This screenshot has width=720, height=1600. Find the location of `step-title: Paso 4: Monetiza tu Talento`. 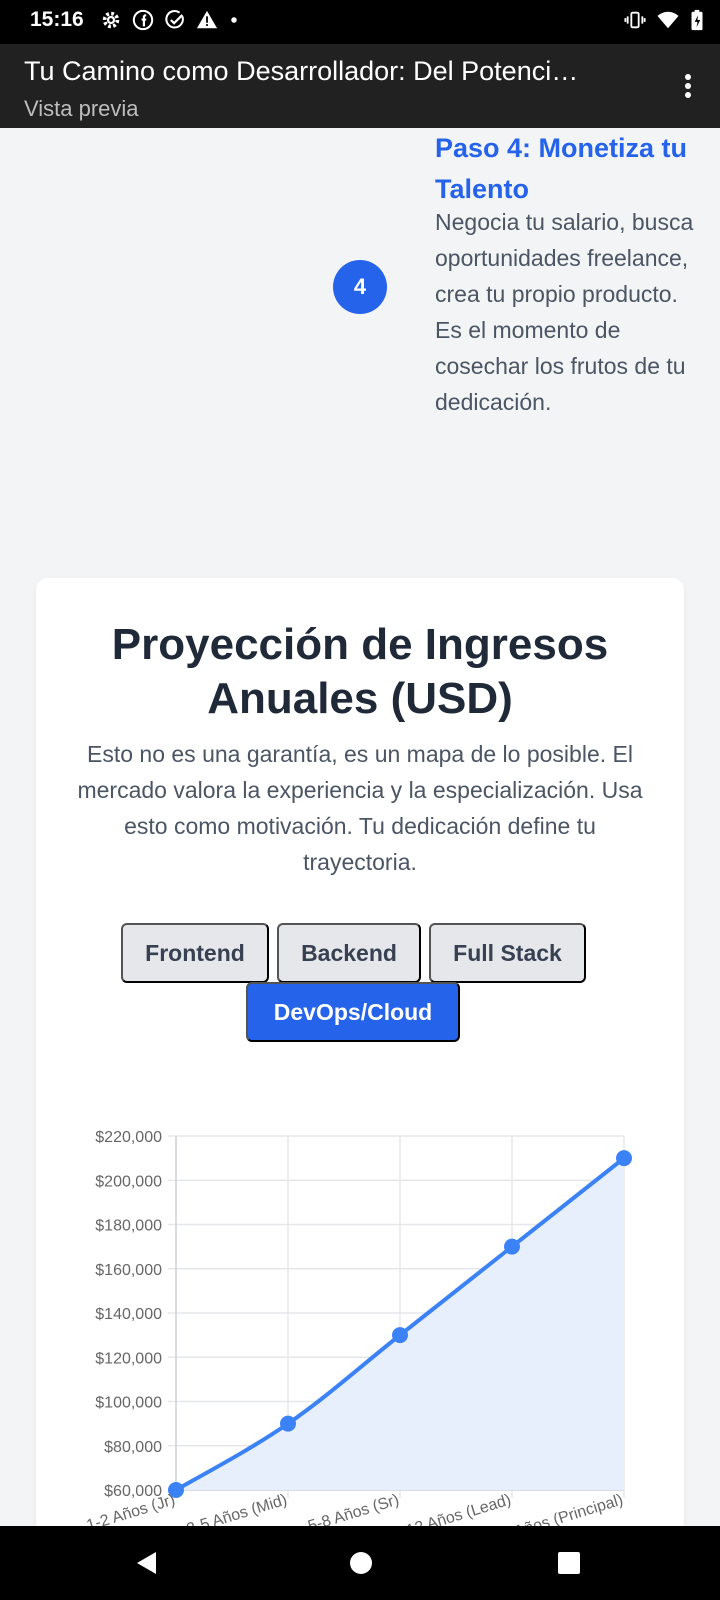

step-title: Paso 4: Monetiza tu Talento is located at coordinates (561, 168).